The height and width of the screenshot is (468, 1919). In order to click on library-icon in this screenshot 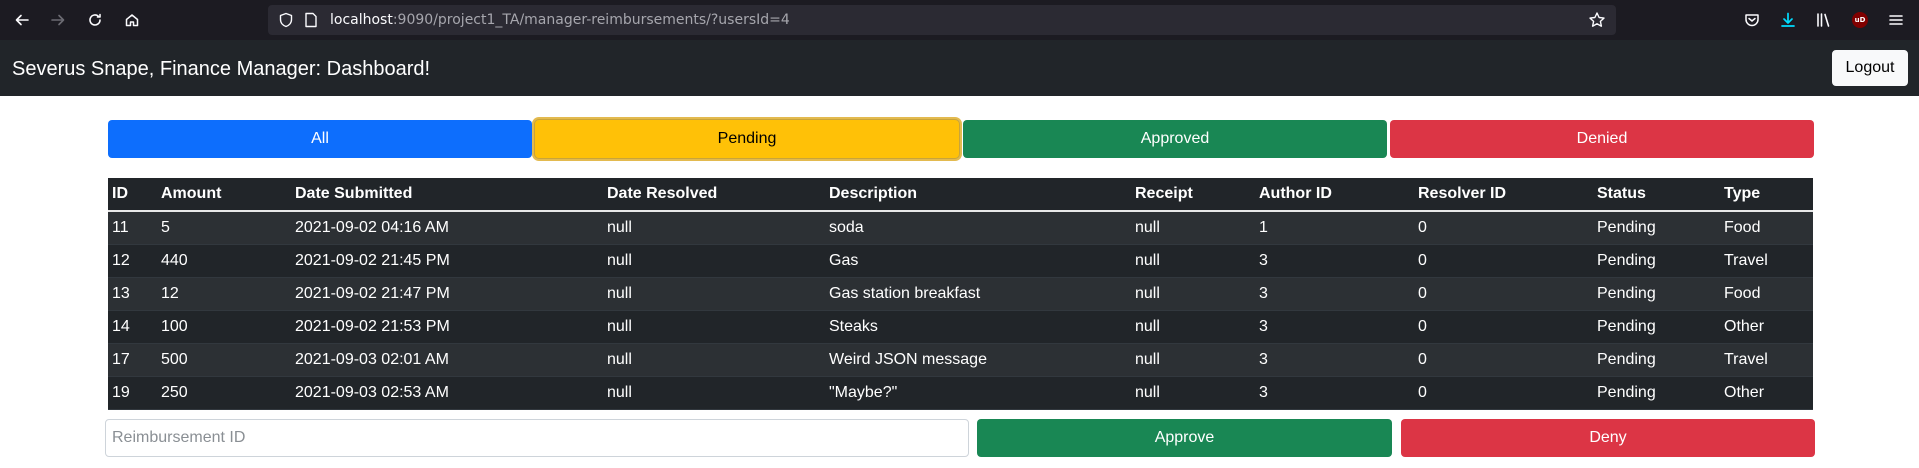, I will do `click(1824, 20)`.